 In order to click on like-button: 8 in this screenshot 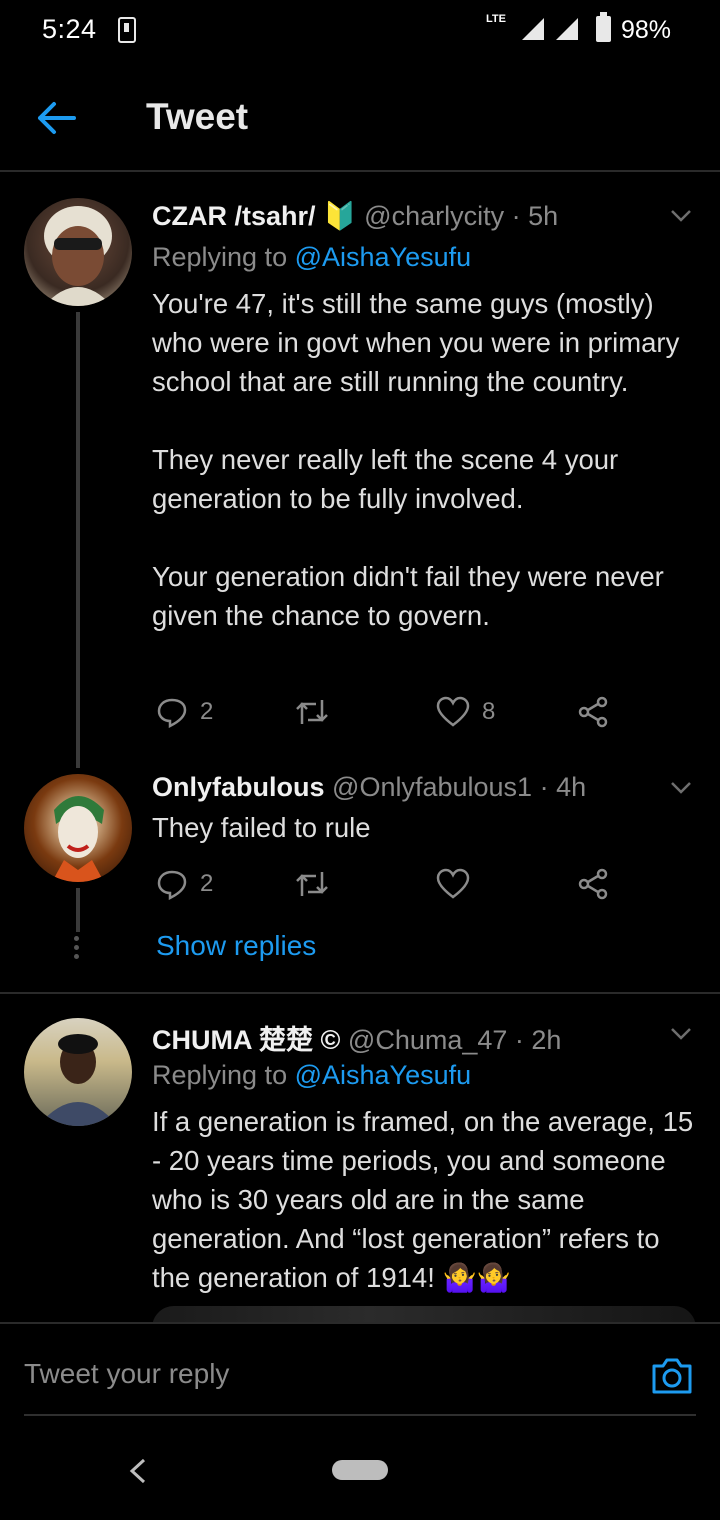, I will do `click(465, 712)`.